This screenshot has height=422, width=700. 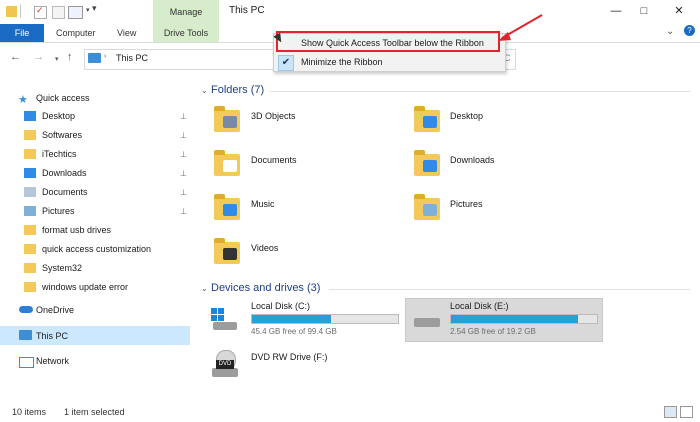 I want to click on tab-computer: Computer, so click(x=76, y=33).